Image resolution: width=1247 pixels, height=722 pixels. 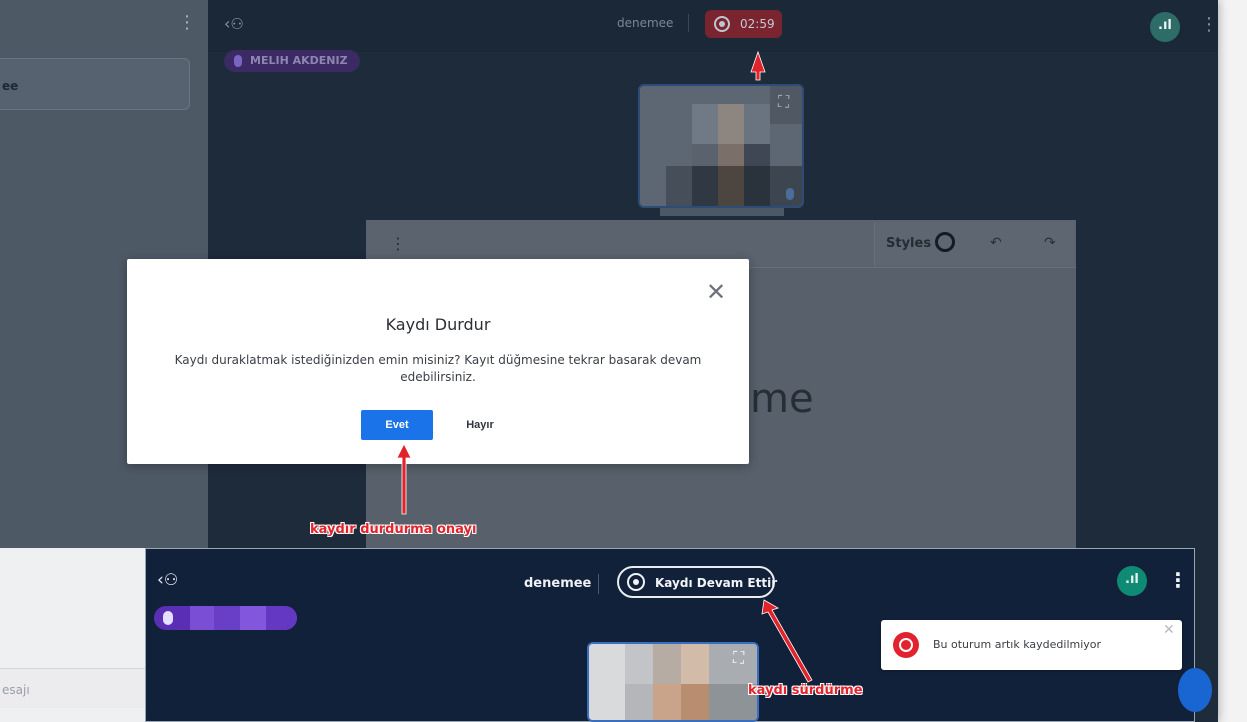 I want to click on annotation-resume-label: kaydı sürdürme, so click(x=805, y=690).